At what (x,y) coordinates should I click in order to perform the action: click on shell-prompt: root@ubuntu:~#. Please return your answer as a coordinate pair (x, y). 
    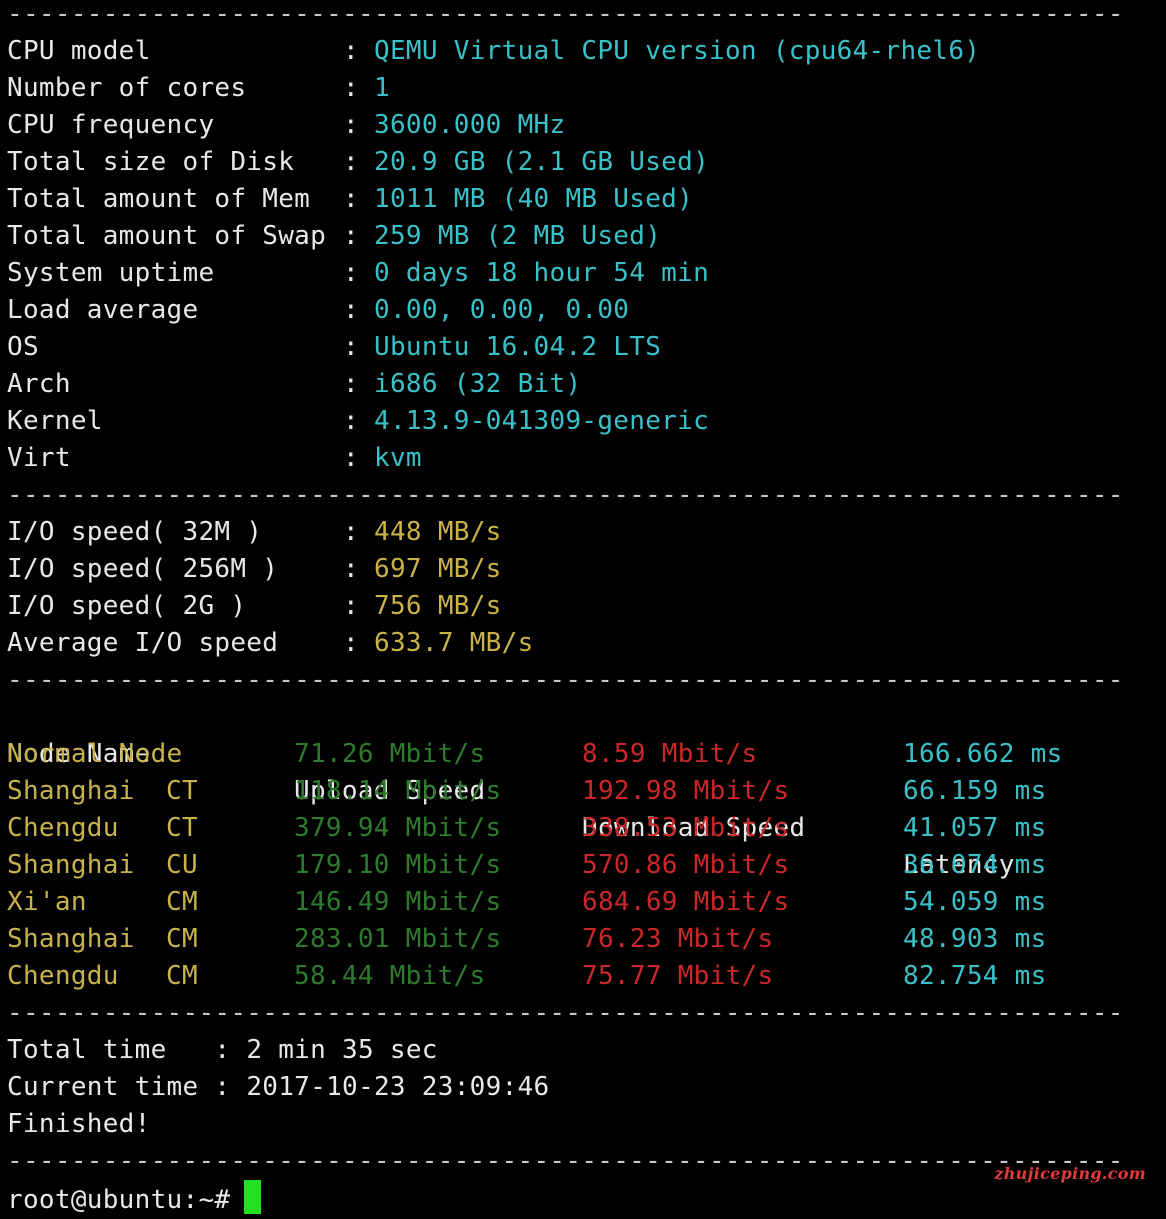
    Looking at the image, I should click on (119, 1200).